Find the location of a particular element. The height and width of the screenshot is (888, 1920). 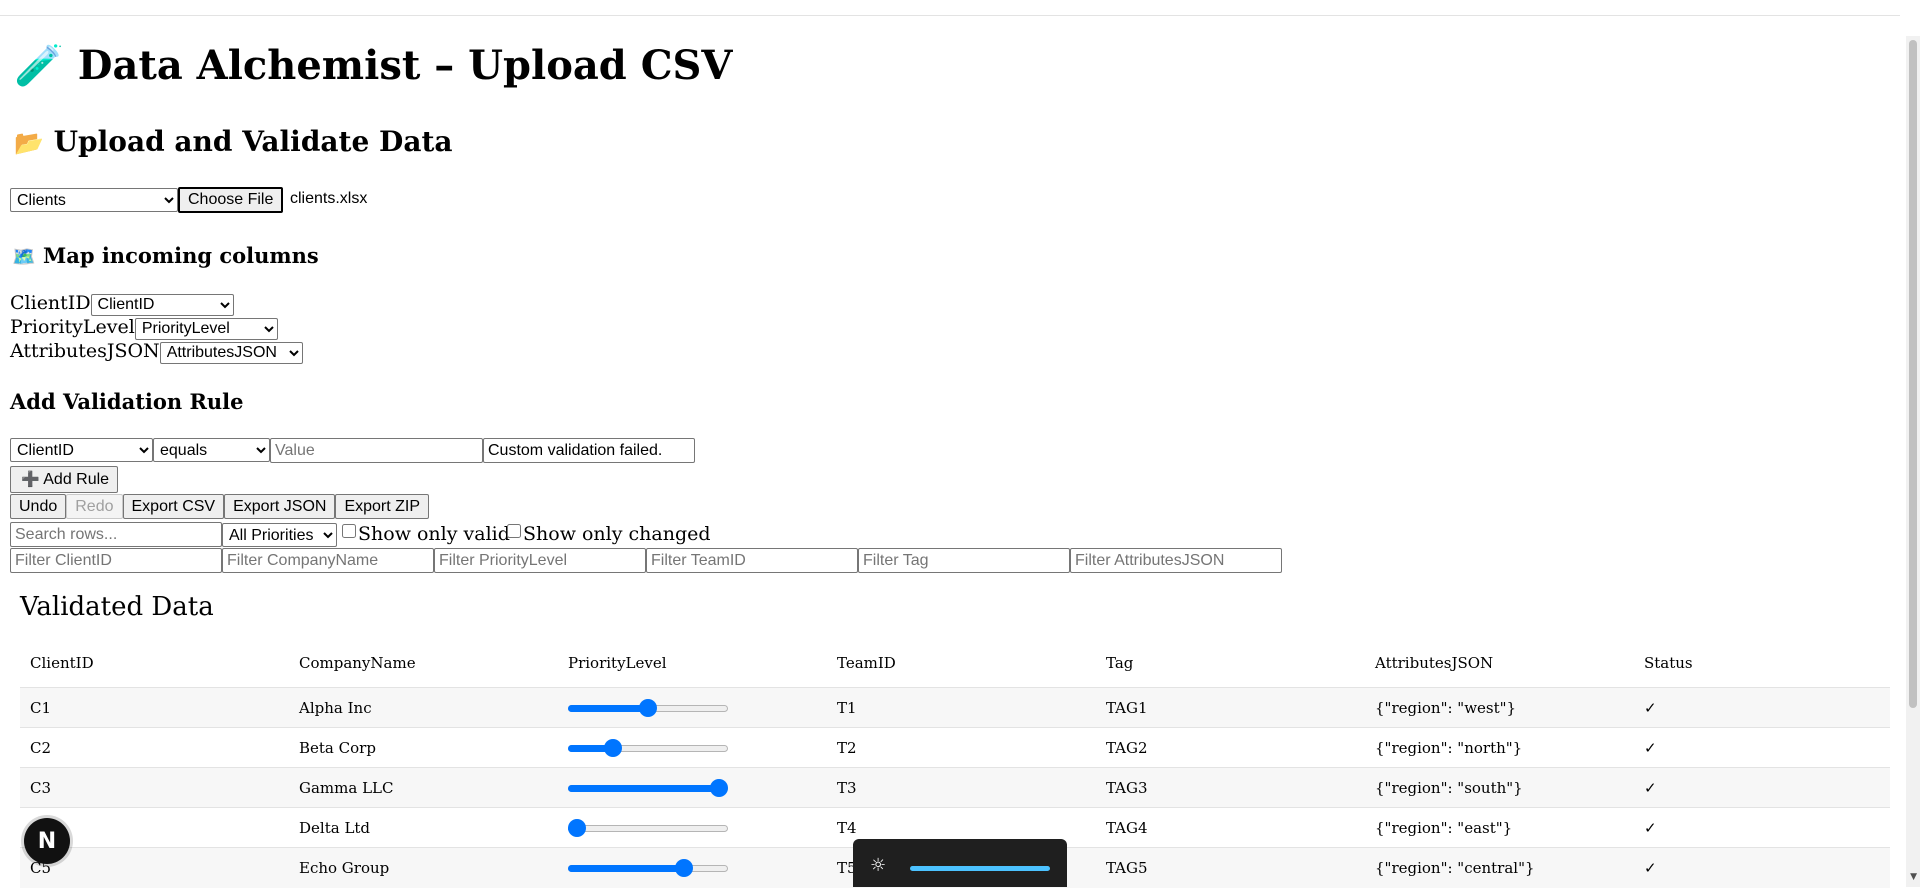

rule-message-input is located at coordinates (589, 450).